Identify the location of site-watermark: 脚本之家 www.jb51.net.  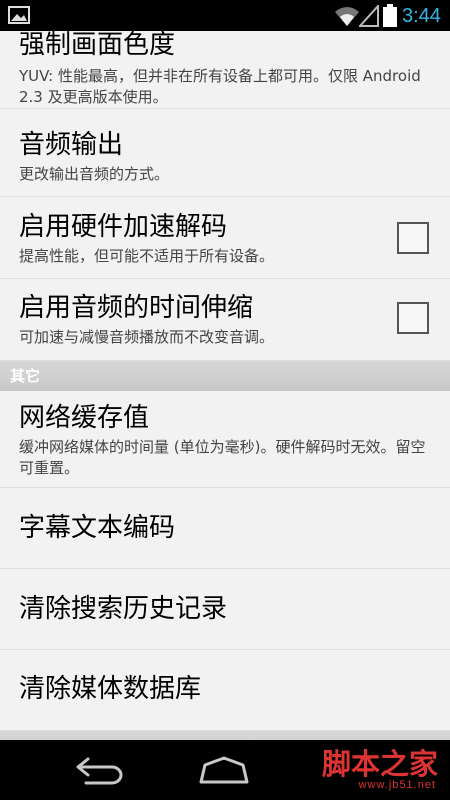
(374, 770).